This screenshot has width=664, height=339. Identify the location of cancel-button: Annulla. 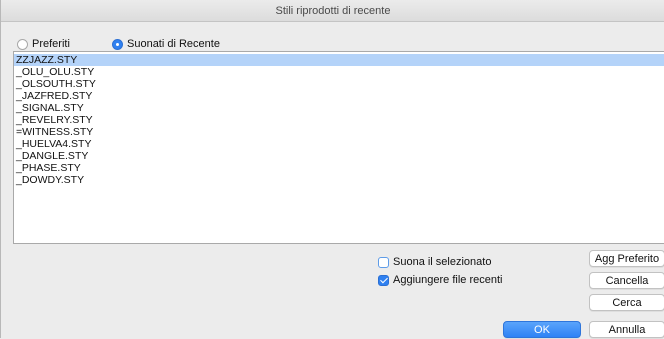
(626, 329).